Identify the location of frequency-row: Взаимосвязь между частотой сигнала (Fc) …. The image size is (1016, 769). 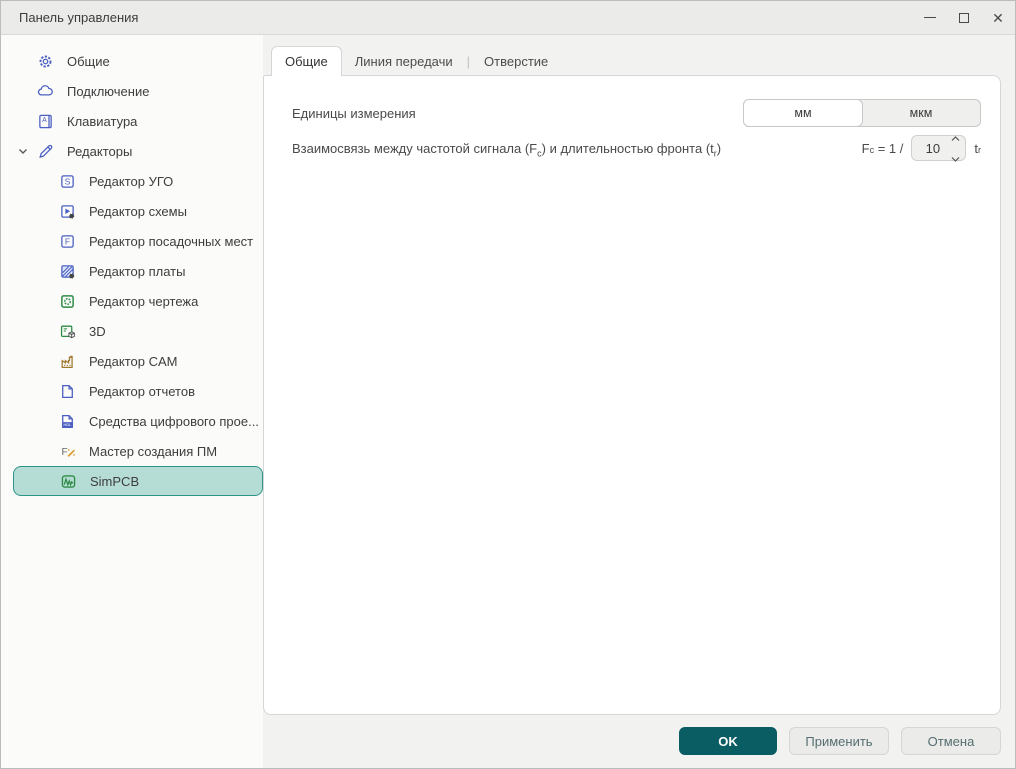
(636, 148).